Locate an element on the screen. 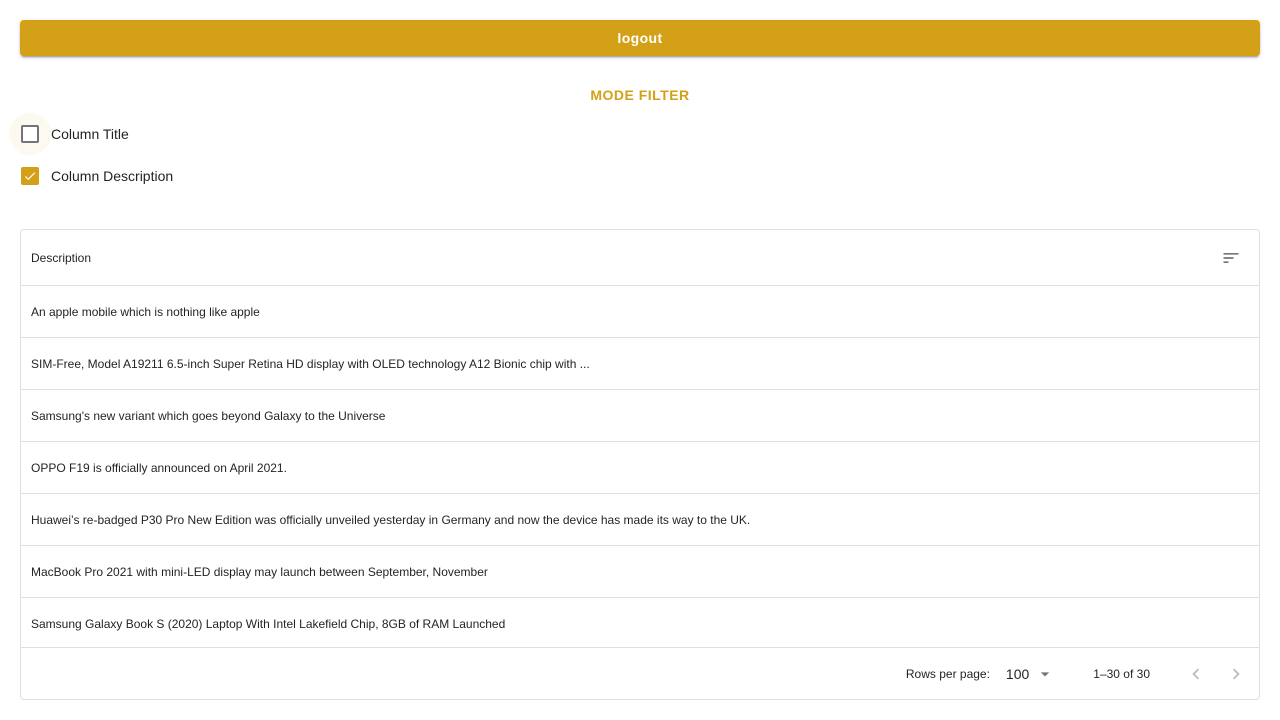 The image size is (1280, 720). check-icon is located at coordinates (30, 176).